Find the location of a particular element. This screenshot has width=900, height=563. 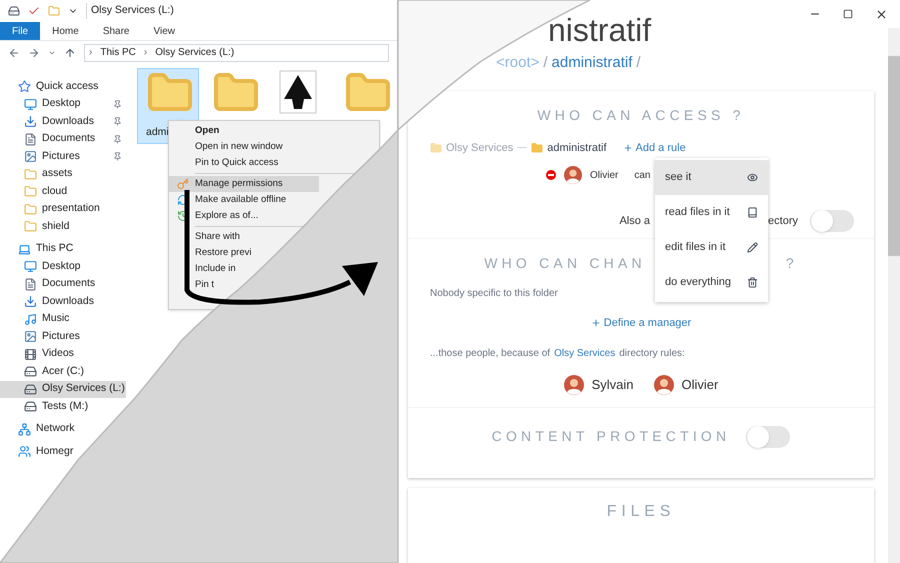

path-folder: Olsy Services is located at coordinates (480, 148).